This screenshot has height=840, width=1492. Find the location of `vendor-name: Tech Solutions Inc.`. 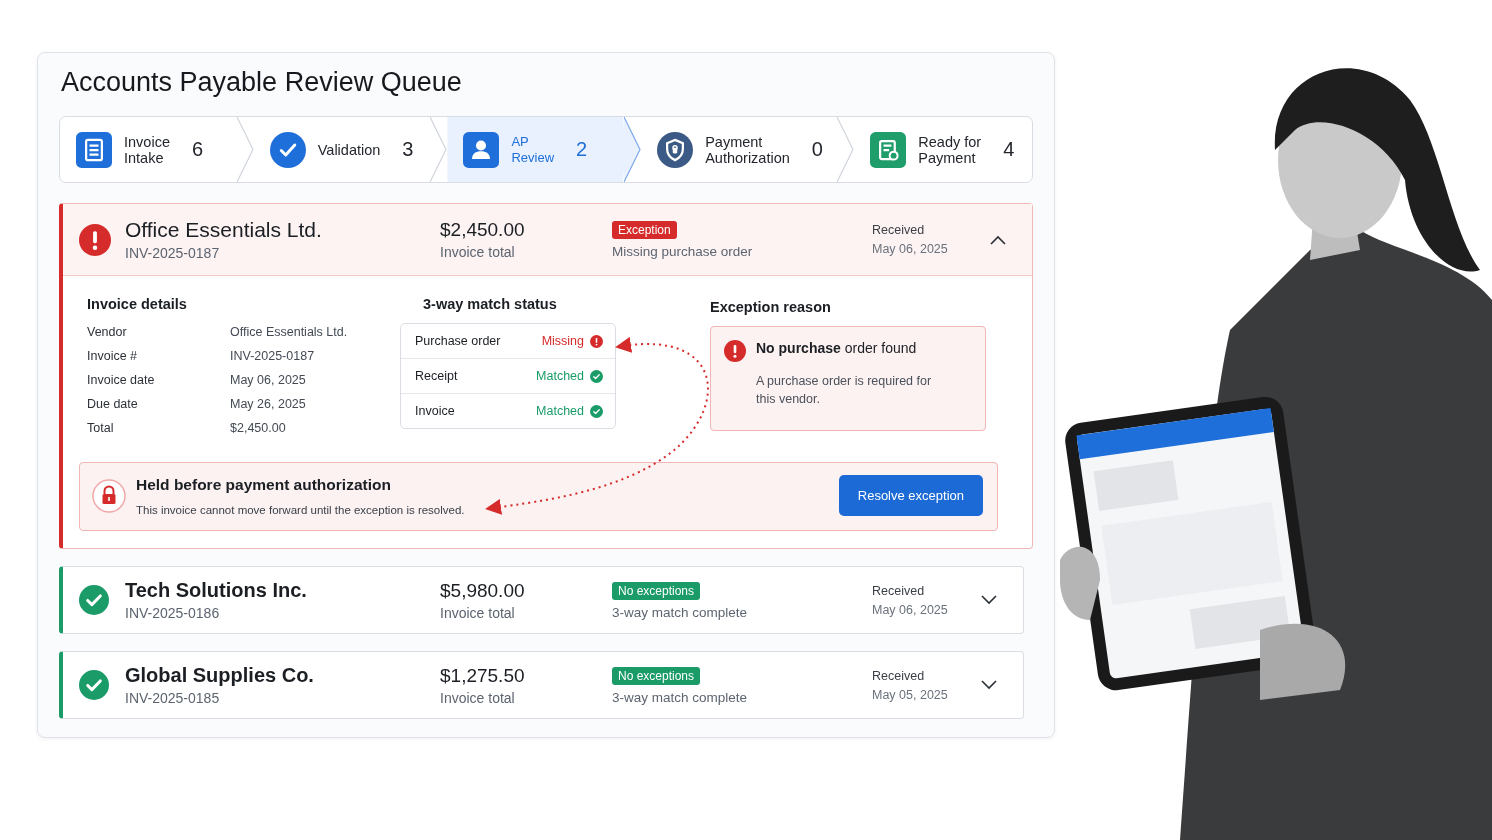

vendor-name: Tech Solutions Inc. is located at coordinates (216, 590).